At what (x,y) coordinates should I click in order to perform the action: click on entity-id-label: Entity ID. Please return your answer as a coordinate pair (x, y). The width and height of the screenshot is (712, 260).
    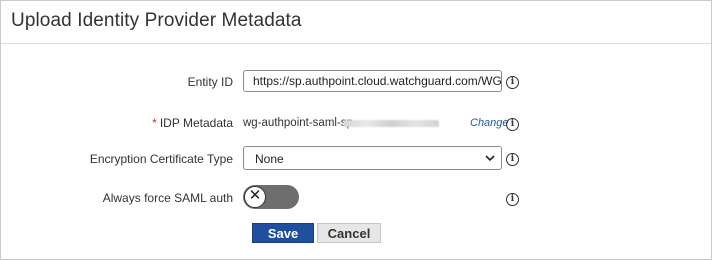
    Looking at the image, I should click on (210, 82).